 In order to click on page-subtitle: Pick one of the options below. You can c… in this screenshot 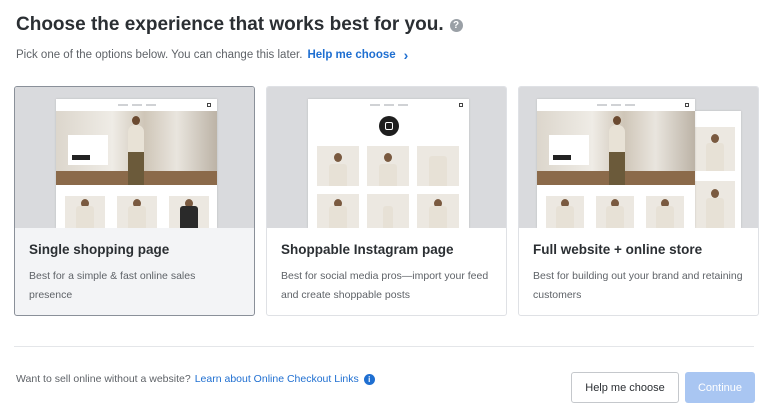, I will do `click(212, 55)`.